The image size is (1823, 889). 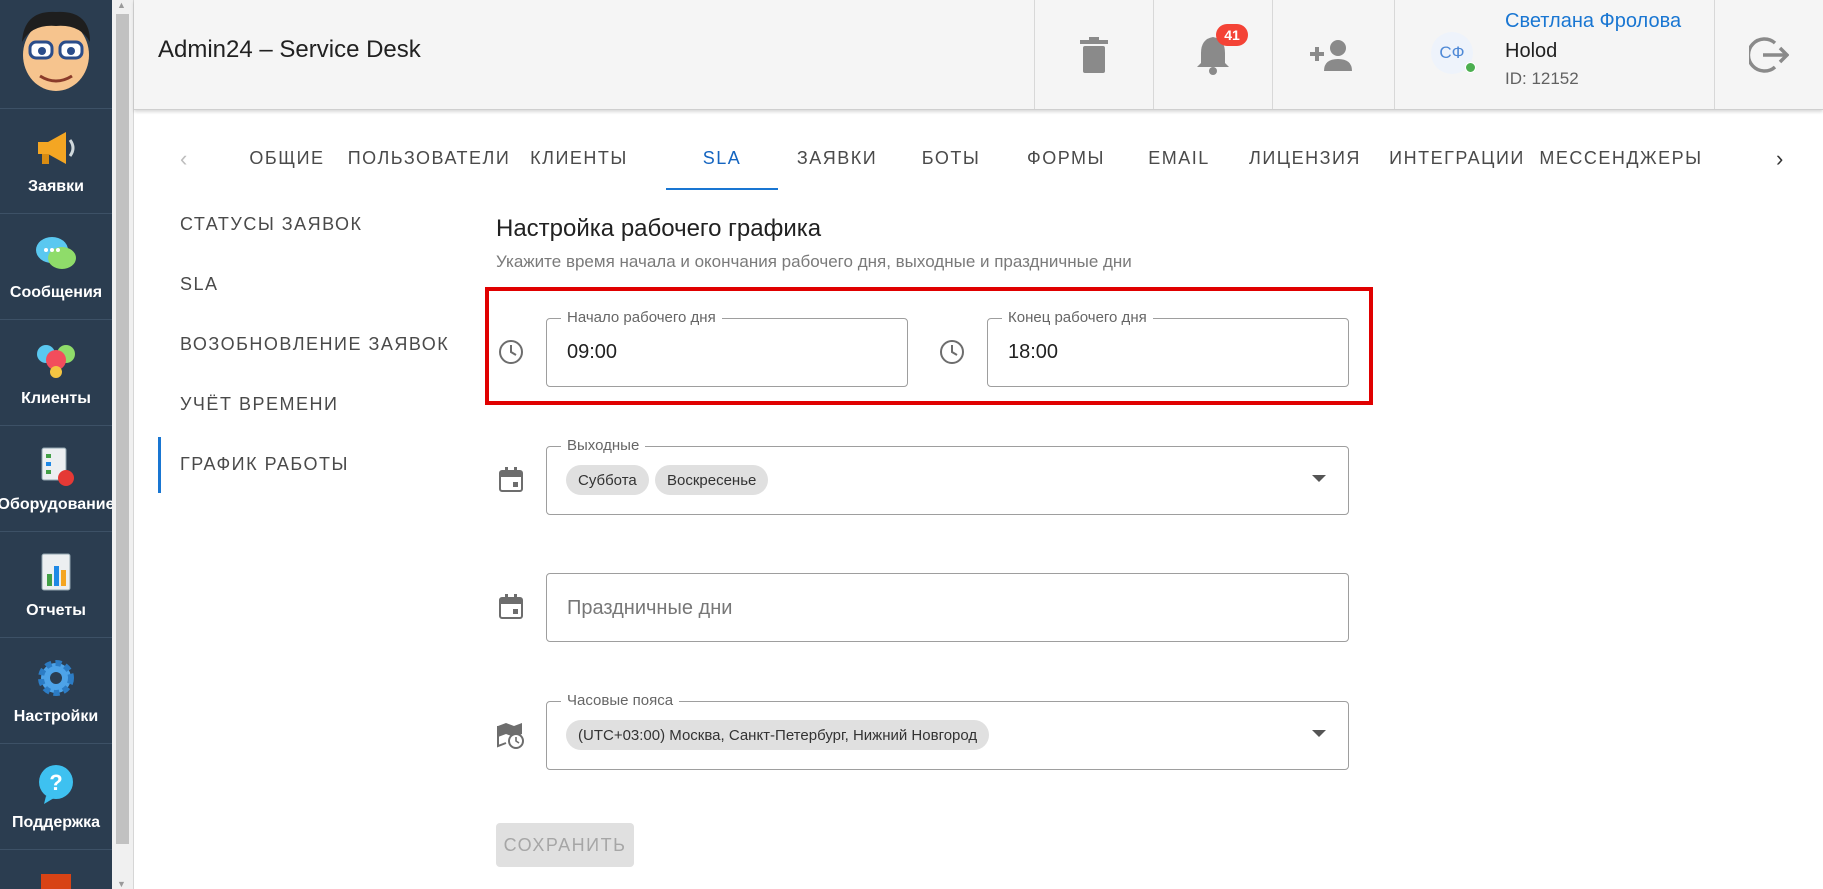 I want to click on tab-license: ЛИЦЕНЗИЯ, so click(x=1305, y=158).